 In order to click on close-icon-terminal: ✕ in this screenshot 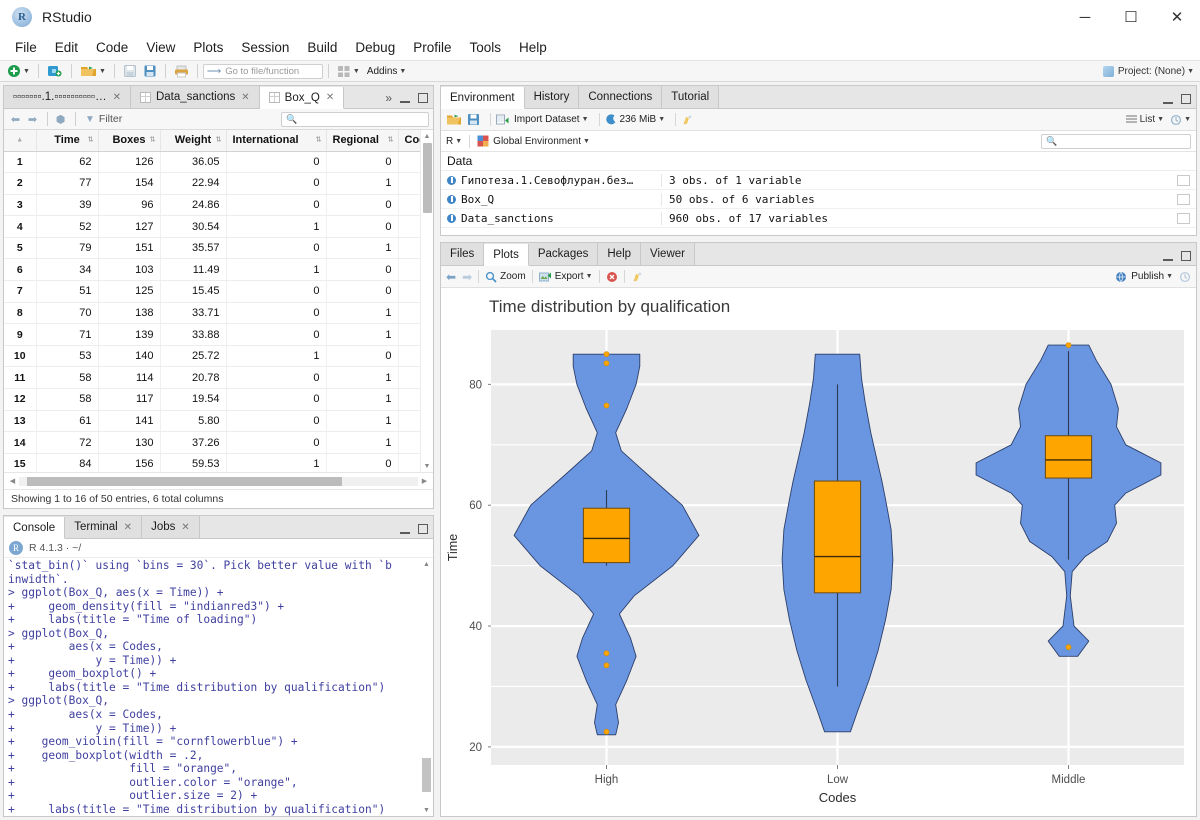, I will do `click(128, 527)`.